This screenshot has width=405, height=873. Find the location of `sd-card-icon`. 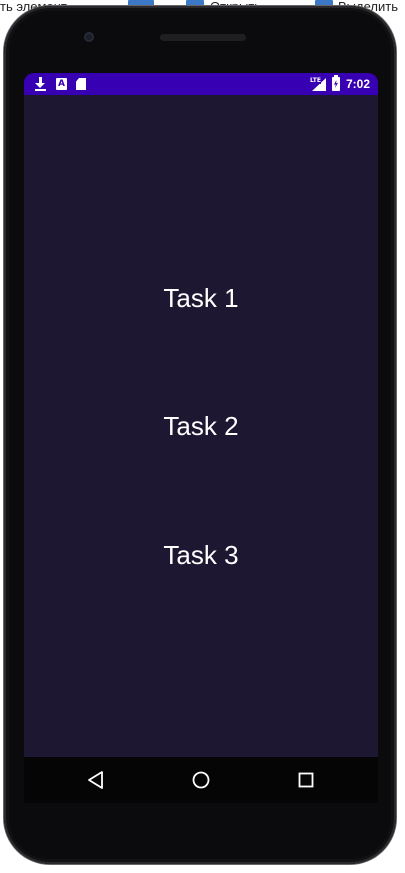

sd-card-icon is located at coordinates (81, 84).